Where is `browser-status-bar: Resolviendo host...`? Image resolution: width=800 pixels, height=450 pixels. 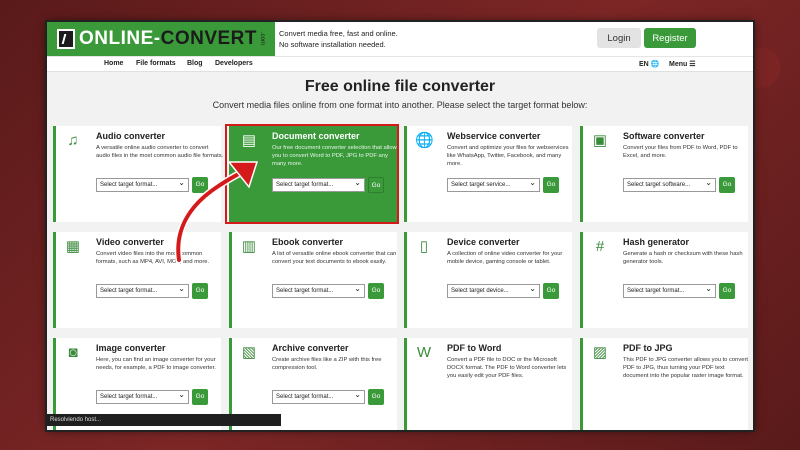
browser-status-bar: Resolviendo host... is located at coordinates (164, 420).